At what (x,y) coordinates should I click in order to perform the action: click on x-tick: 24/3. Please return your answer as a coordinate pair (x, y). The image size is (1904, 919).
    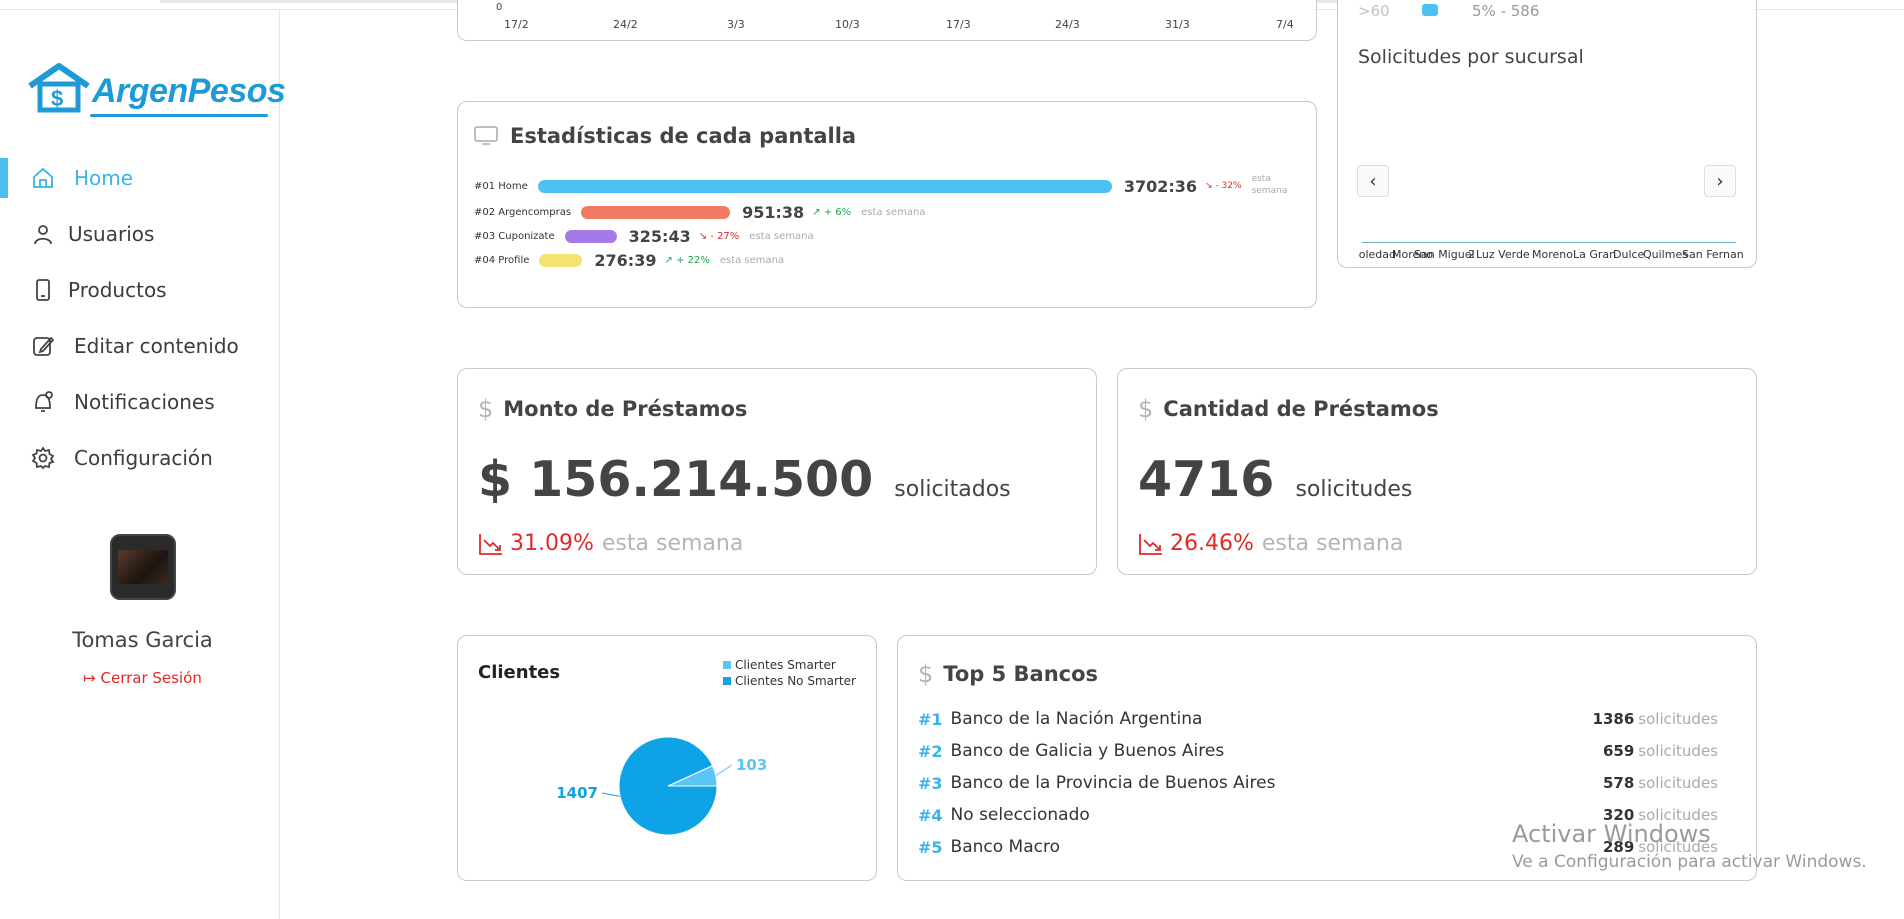
    Looking at the image, I should click on (1067, 24).